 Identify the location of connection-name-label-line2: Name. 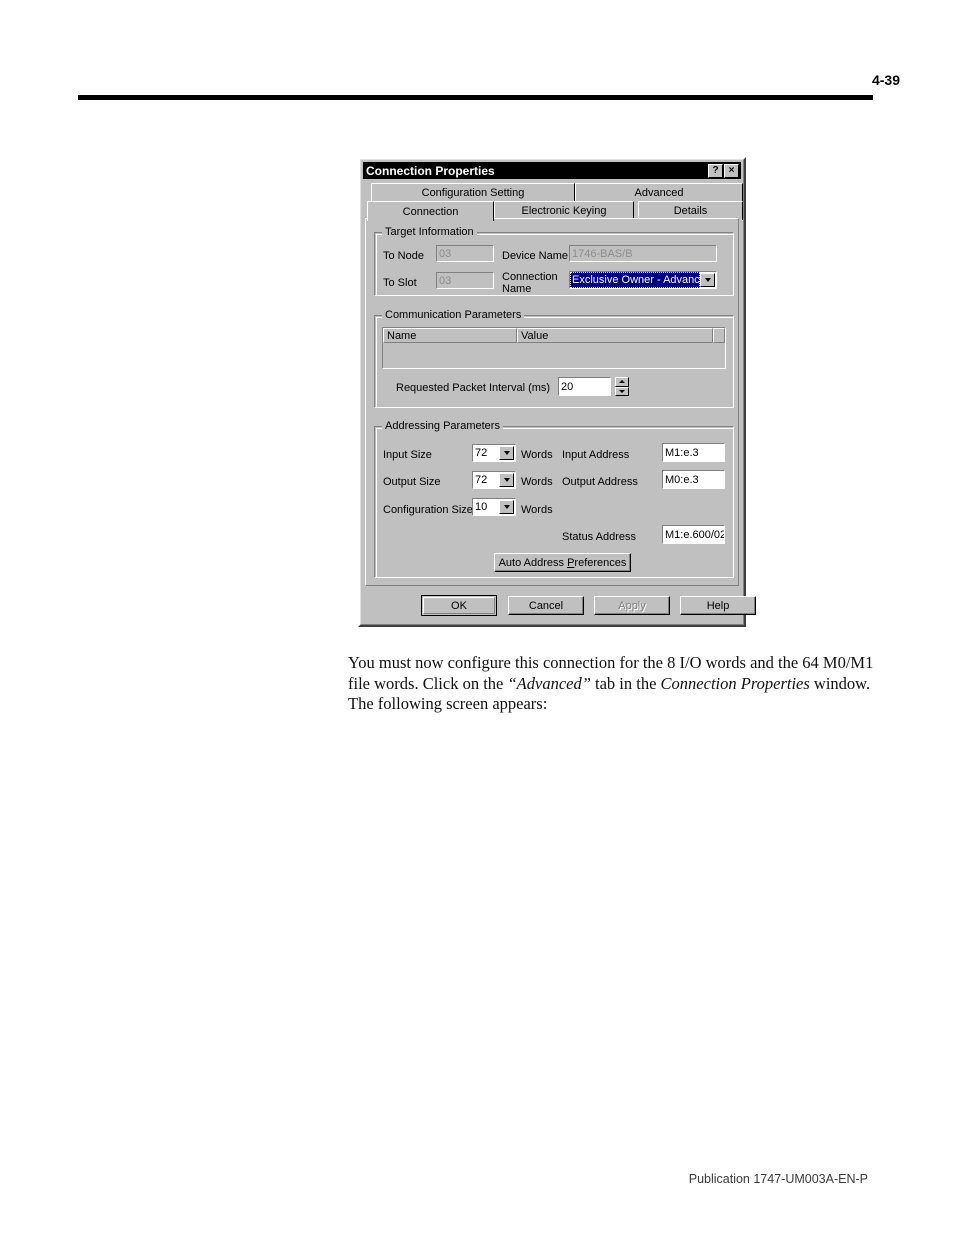
(517, 289).